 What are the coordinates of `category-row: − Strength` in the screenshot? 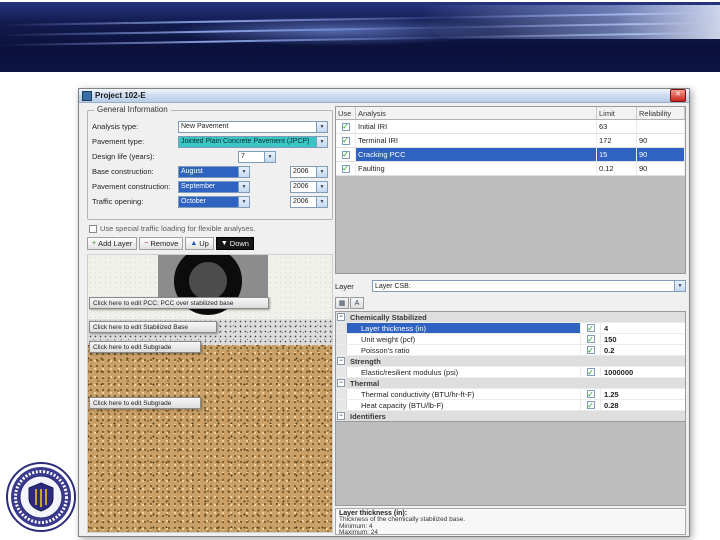 It's located at (510, 361).